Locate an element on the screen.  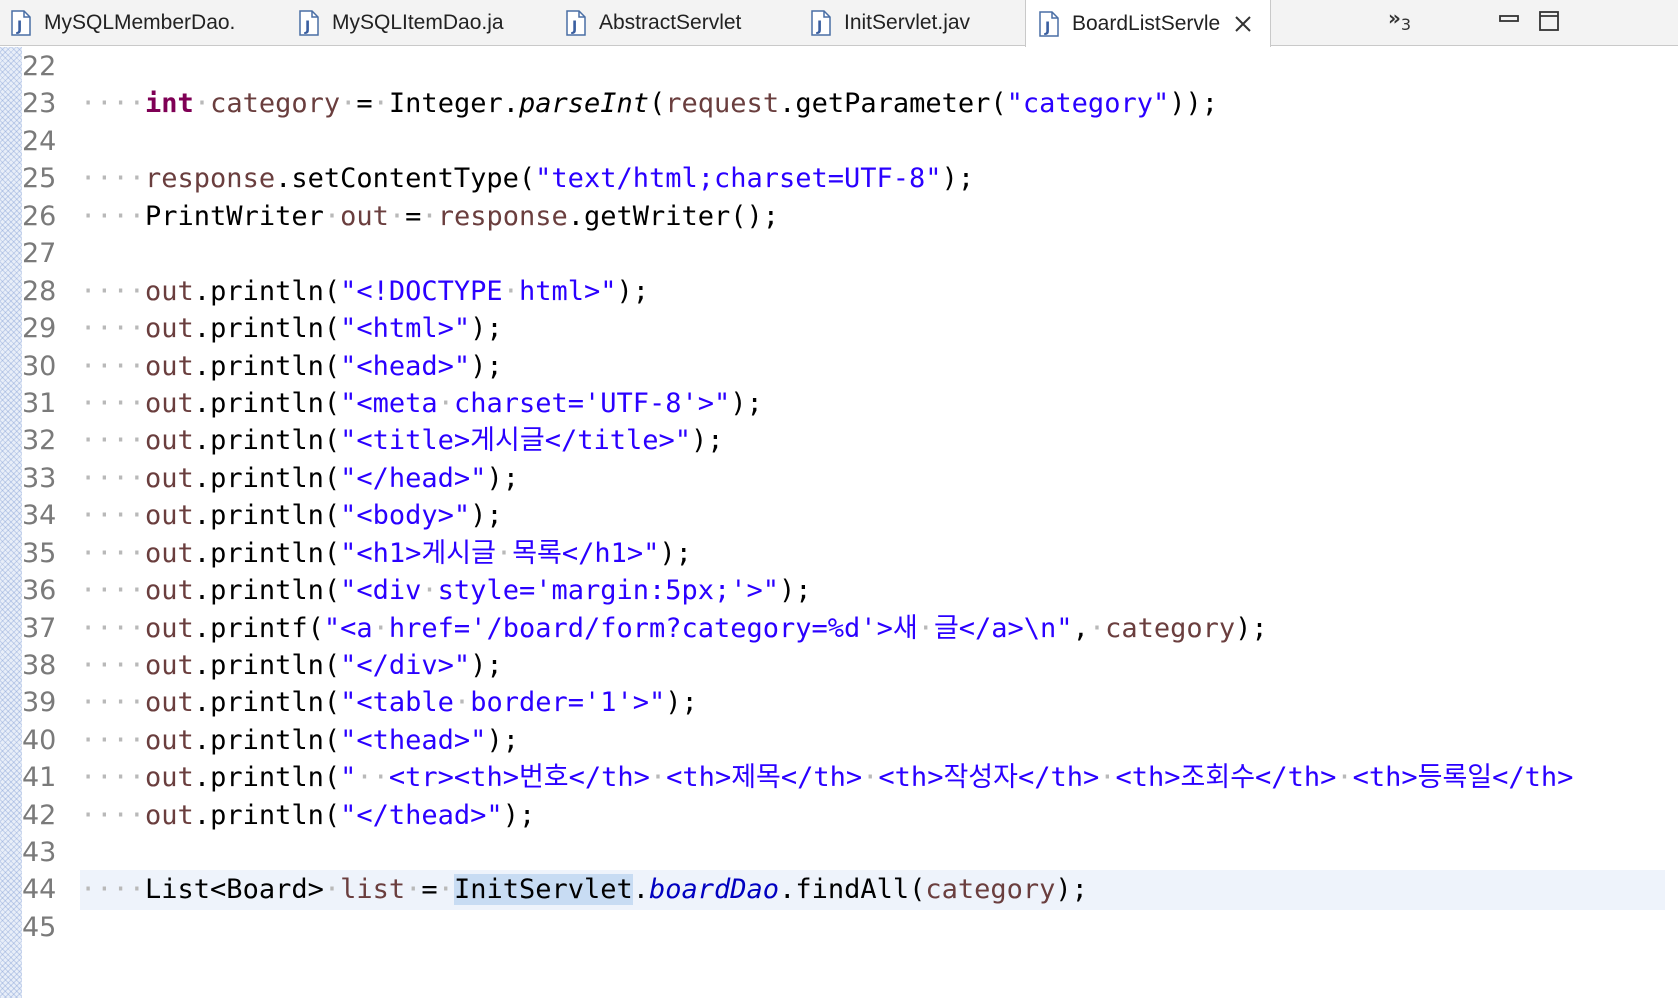
tab-abstract-servlet: J AbstractServlet is located at coordinates (680, 23).